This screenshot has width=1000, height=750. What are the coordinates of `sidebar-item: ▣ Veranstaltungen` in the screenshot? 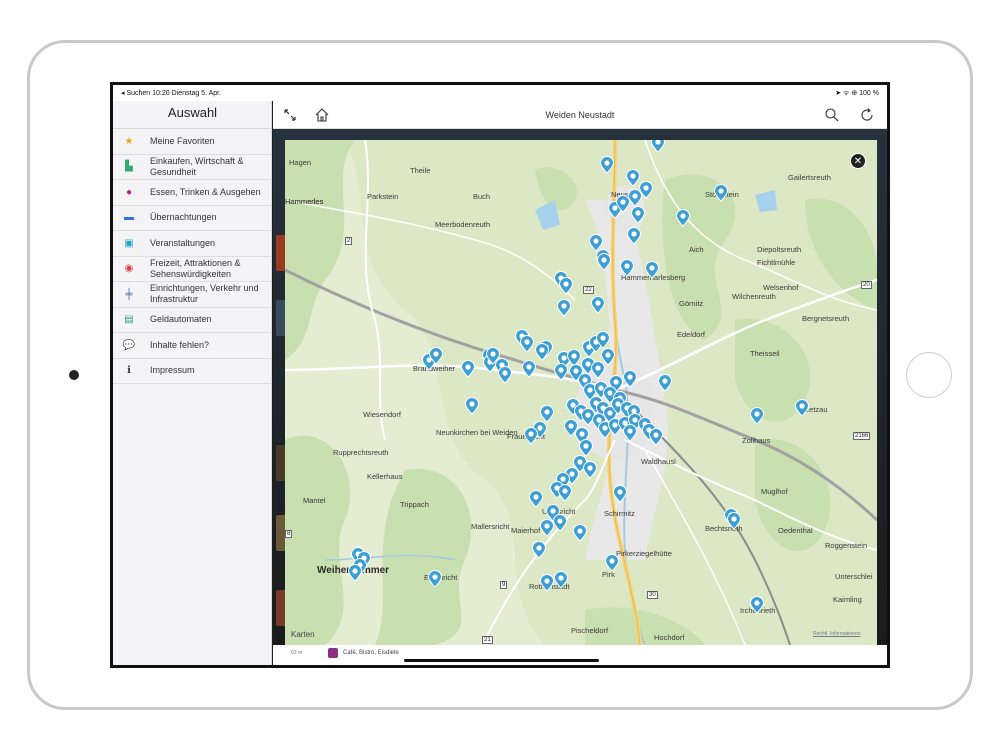 It's located at (192, 244).